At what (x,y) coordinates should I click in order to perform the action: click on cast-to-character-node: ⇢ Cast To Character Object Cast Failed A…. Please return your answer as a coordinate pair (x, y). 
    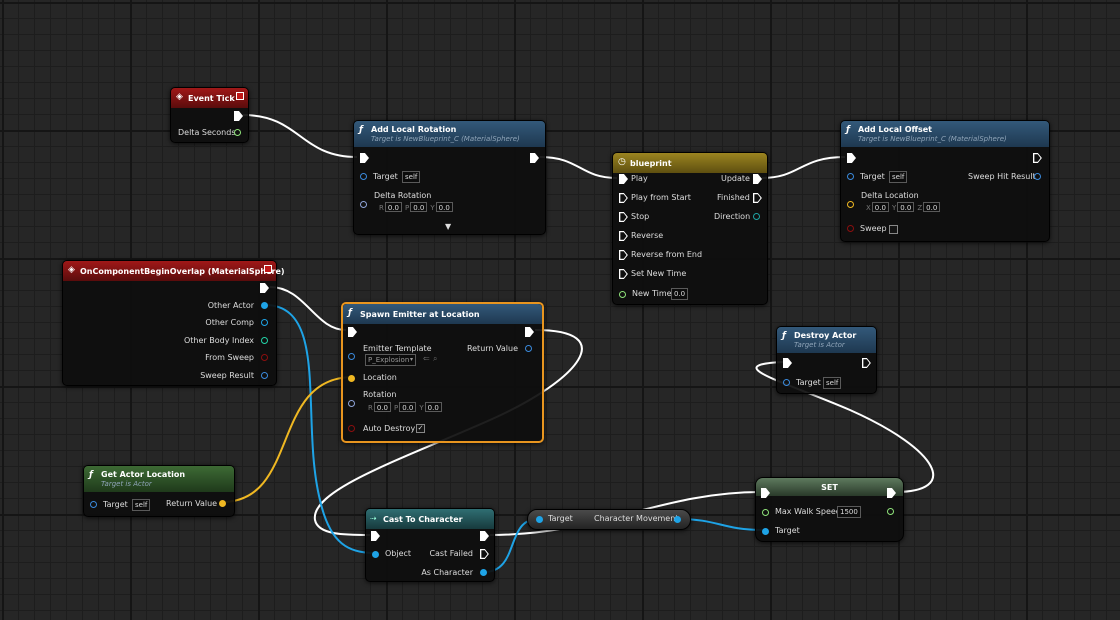
    Looking at the image, I should click on (430, 545).